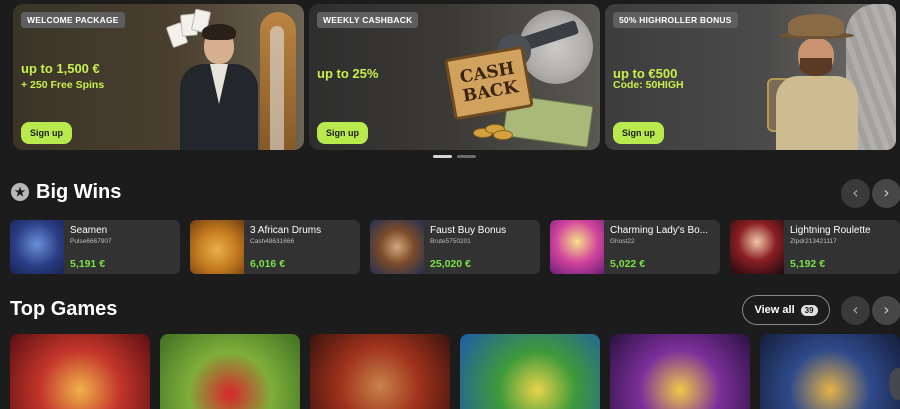 This screenshot has height=409, width=900. I want to click on big-win-card: Seamen Pulse6667907 5,191 €, so click(95, 247).